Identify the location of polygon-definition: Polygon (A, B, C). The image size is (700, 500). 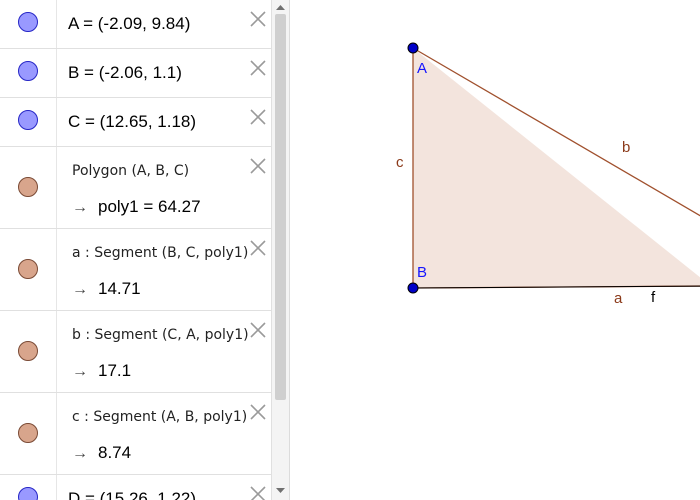
(130, 171).